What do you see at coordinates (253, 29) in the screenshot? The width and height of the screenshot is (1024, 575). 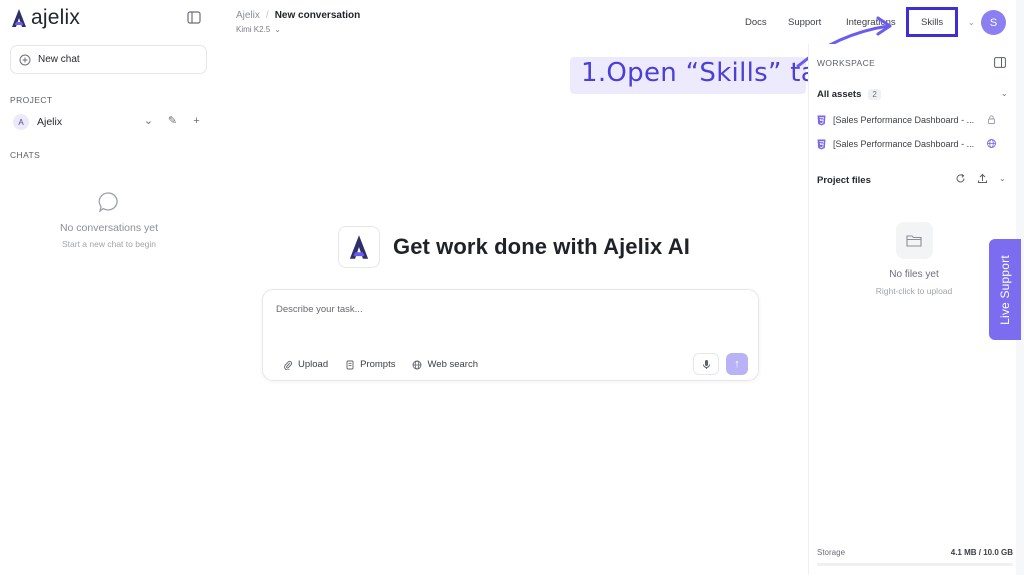 I see `model-name: Kimi K2.5` at bounding box center [253, 29].